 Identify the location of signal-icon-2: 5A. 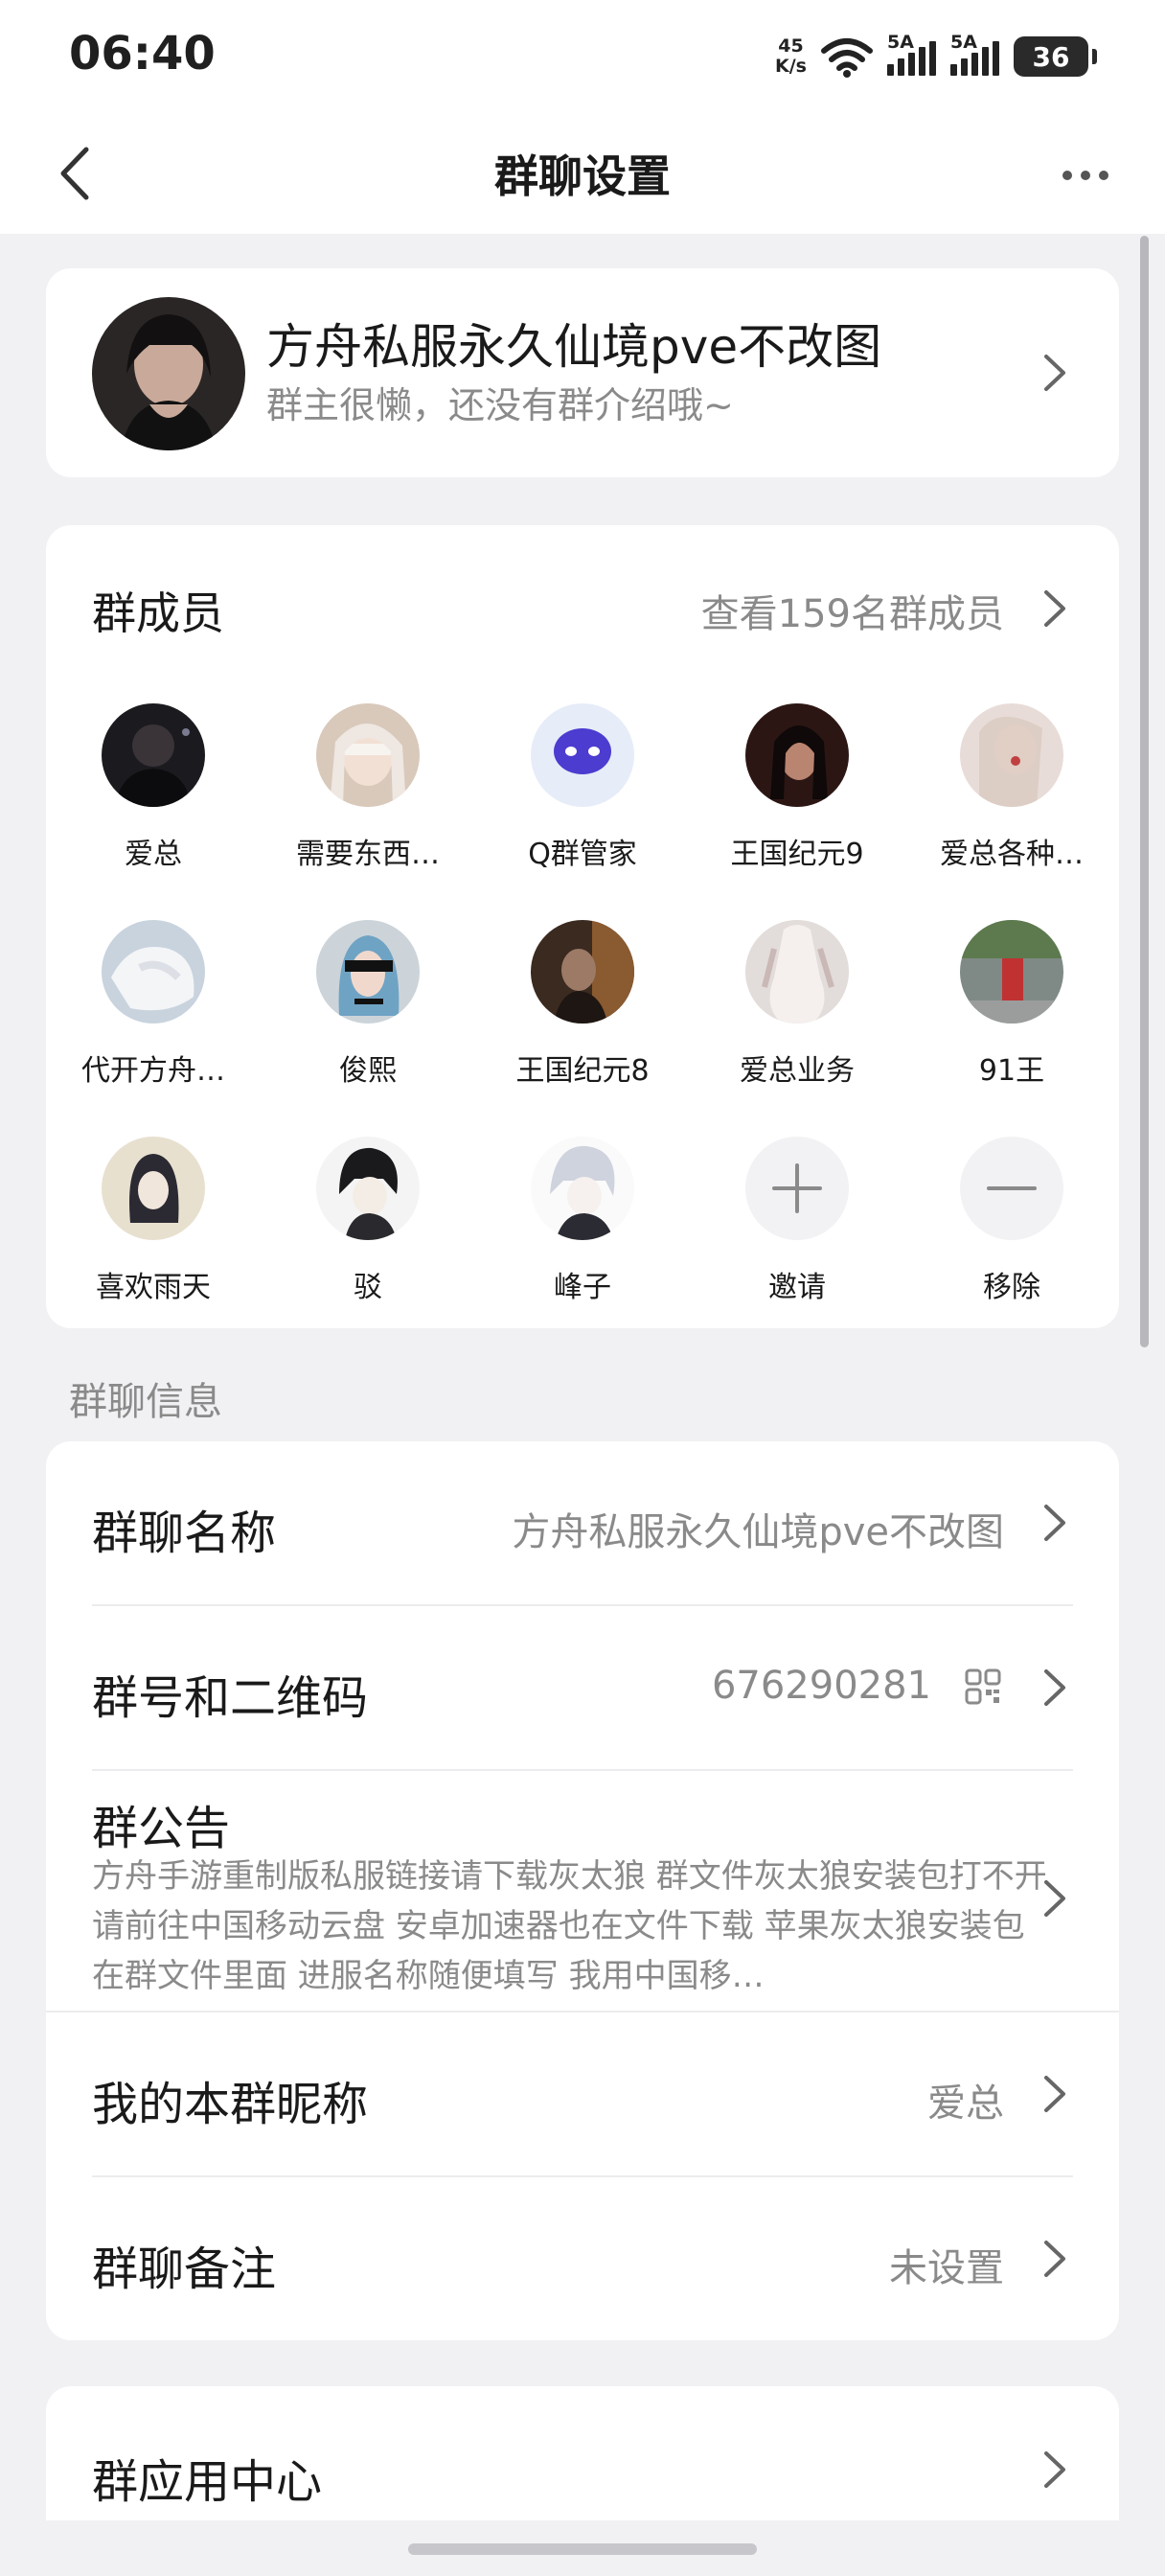
(975, 54).